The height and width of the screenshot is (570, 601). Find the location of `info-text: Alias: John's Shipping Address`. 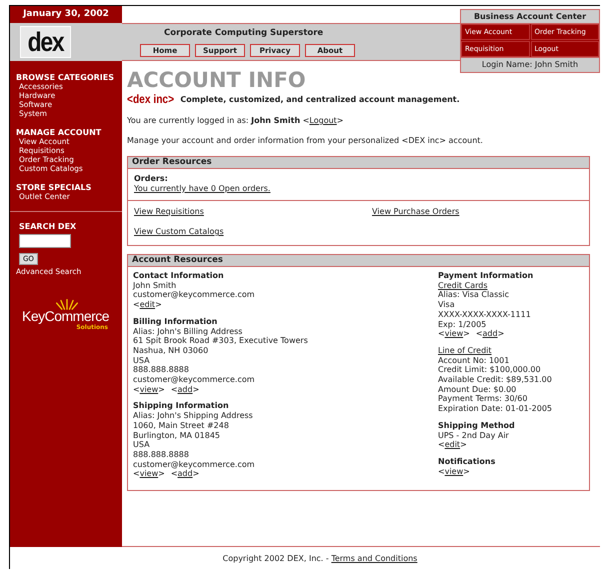

info-text: Alias: John's Shipping Address is located at coordinates (193, 416).